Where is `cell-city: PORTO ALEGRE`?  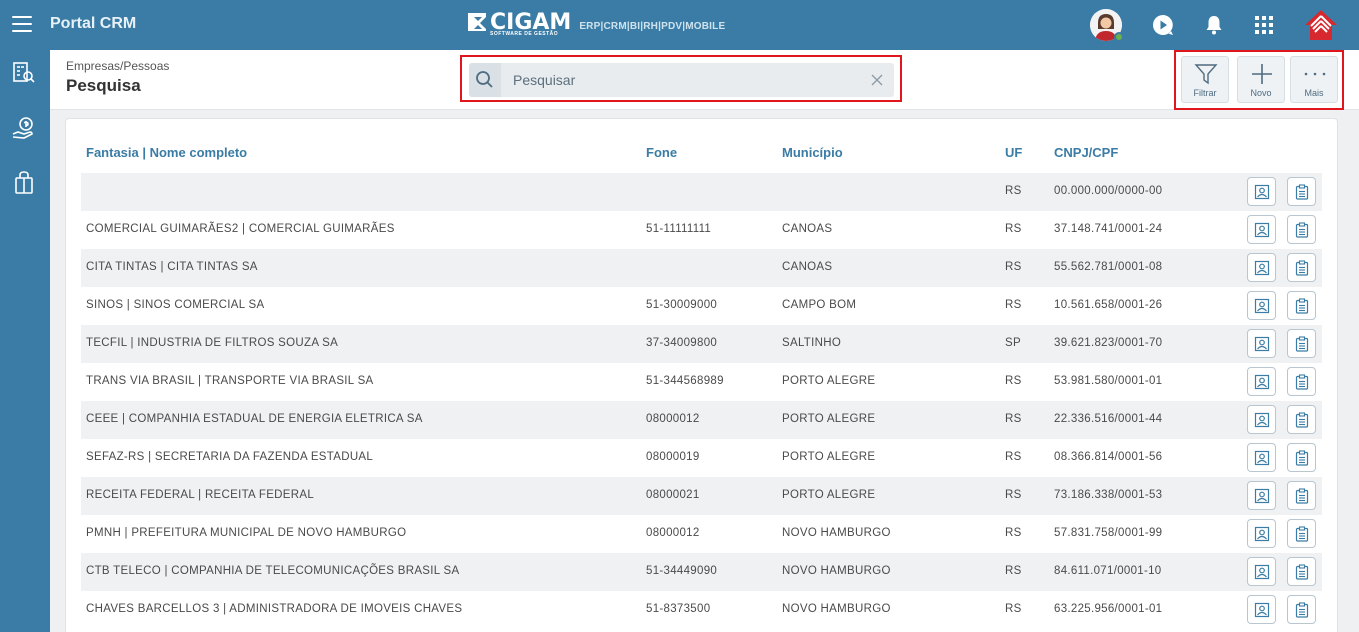
cell-city: PORTO ALEGRE is located at coordinates (829, 457).